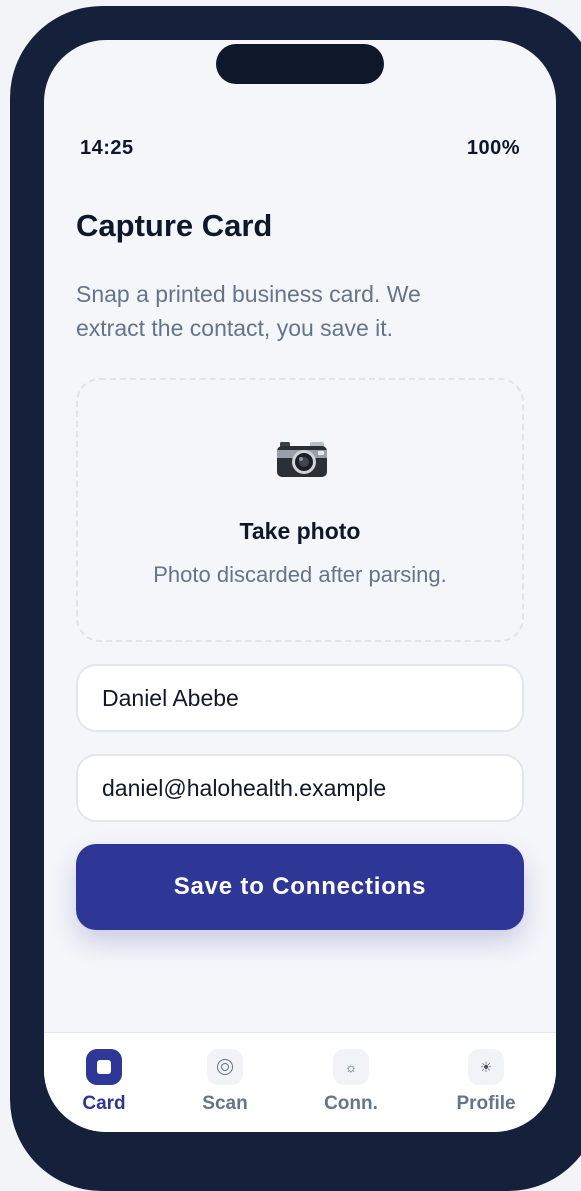  Describe the element at coordinates (174, 225) in the screenshot. I see `page-title: Capture Card` at that location.